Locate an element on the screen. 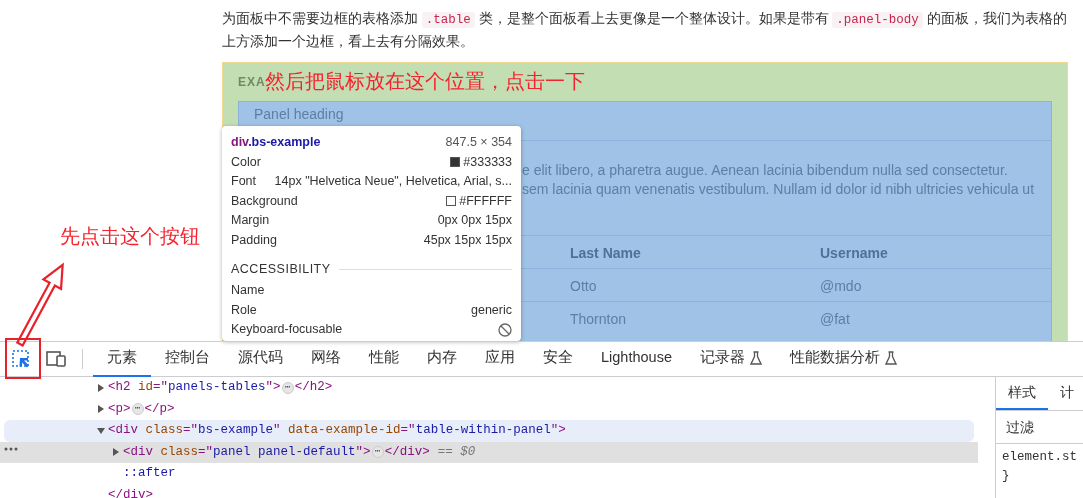 Image resolution: width=1083 pixels, height=498 pixels. table-cell: @mdo is located at coordinates (841, 286).